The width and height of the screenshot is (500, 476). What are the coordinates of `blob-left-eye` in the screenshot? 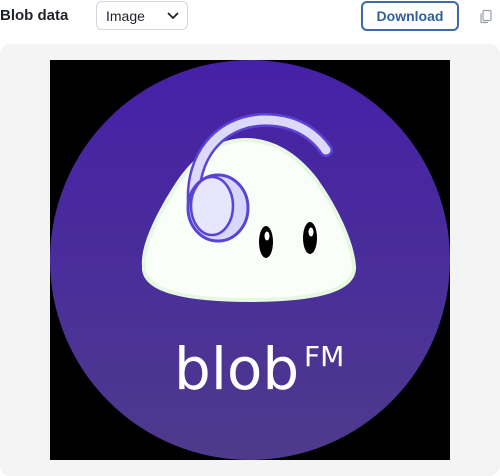 It's located at (266, 242).